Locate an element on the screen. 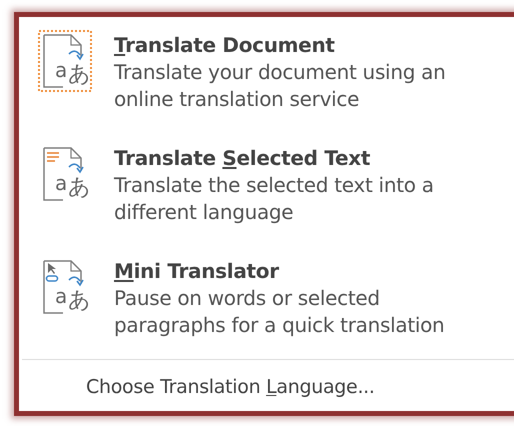 Image resolution: width=514 pixels, height=426 pixels. item-description: Pause on words or selected paragraphs for a quick translation is located at coordinates (280, 312).